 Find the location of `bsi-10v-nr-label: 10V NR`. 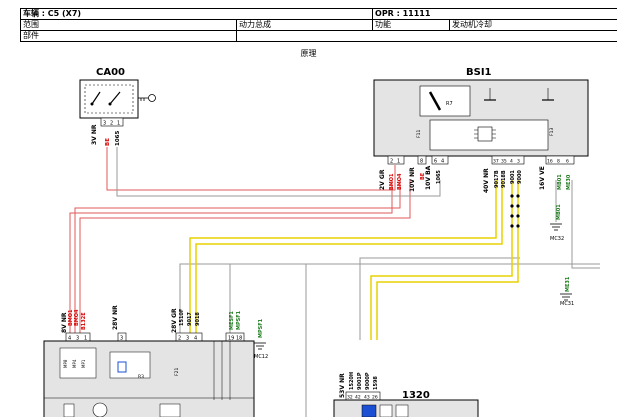

bsi-10v-nr-label: 10V NR is located at coordinates (412, 179).